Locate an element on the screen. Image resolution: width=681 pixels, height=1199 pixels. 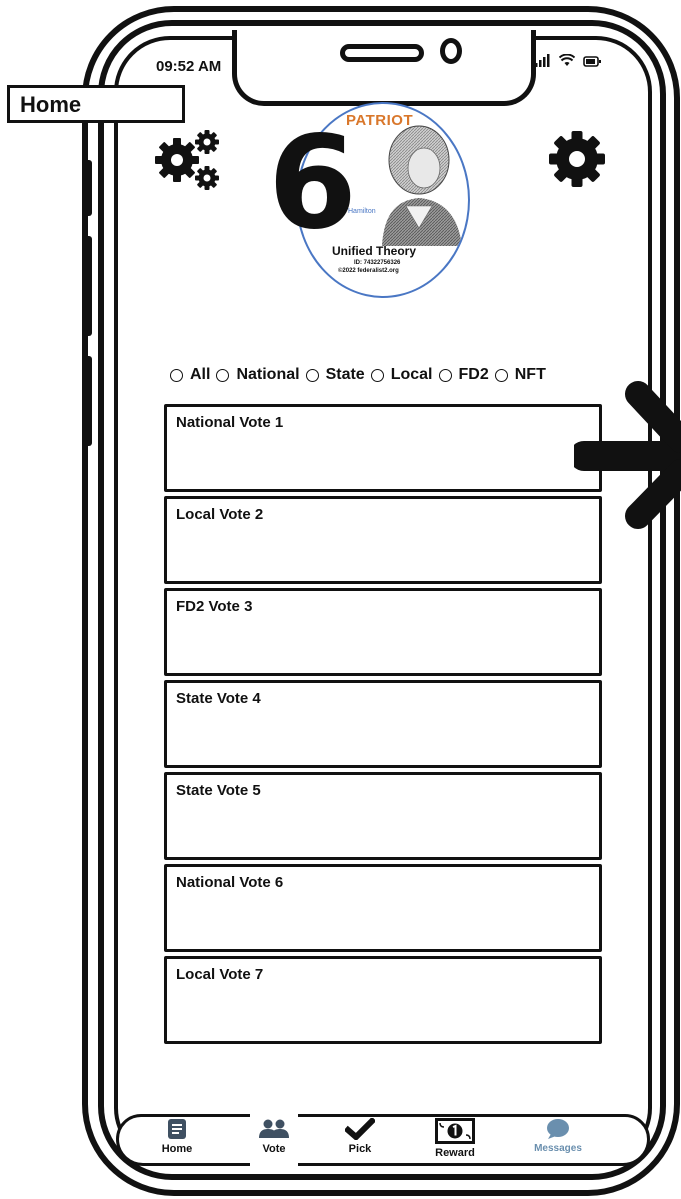
wifi-icon is located at coordinates (567, 60).